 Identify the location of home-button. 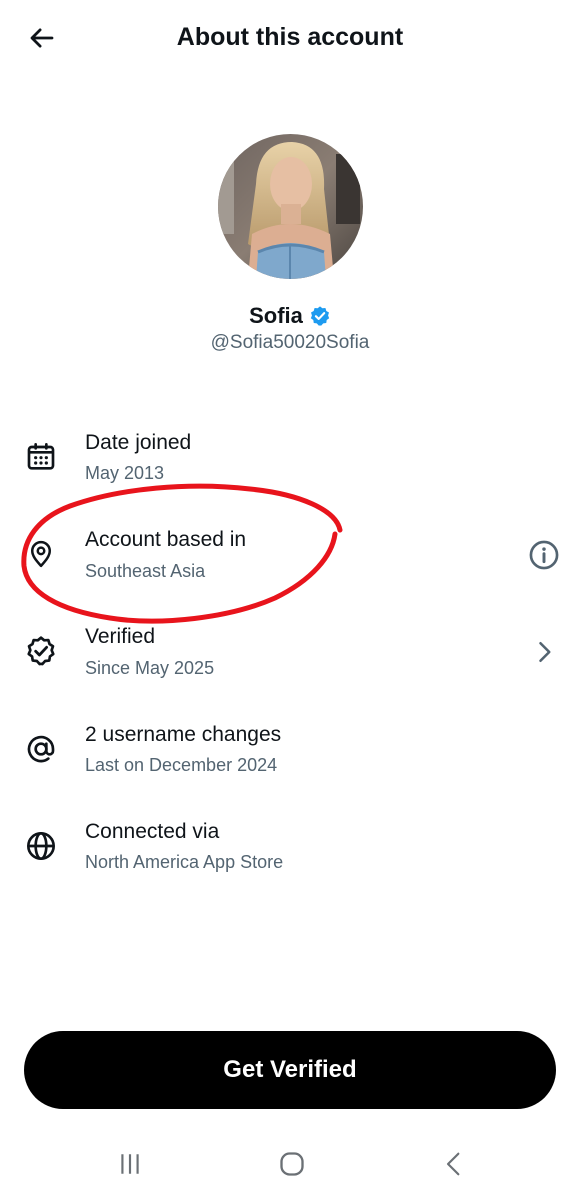
(292, 1164).